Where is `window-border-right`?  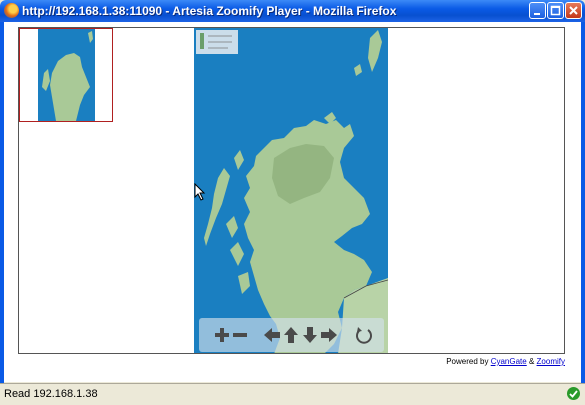
window-border-right is located at coordinates (583, 202).